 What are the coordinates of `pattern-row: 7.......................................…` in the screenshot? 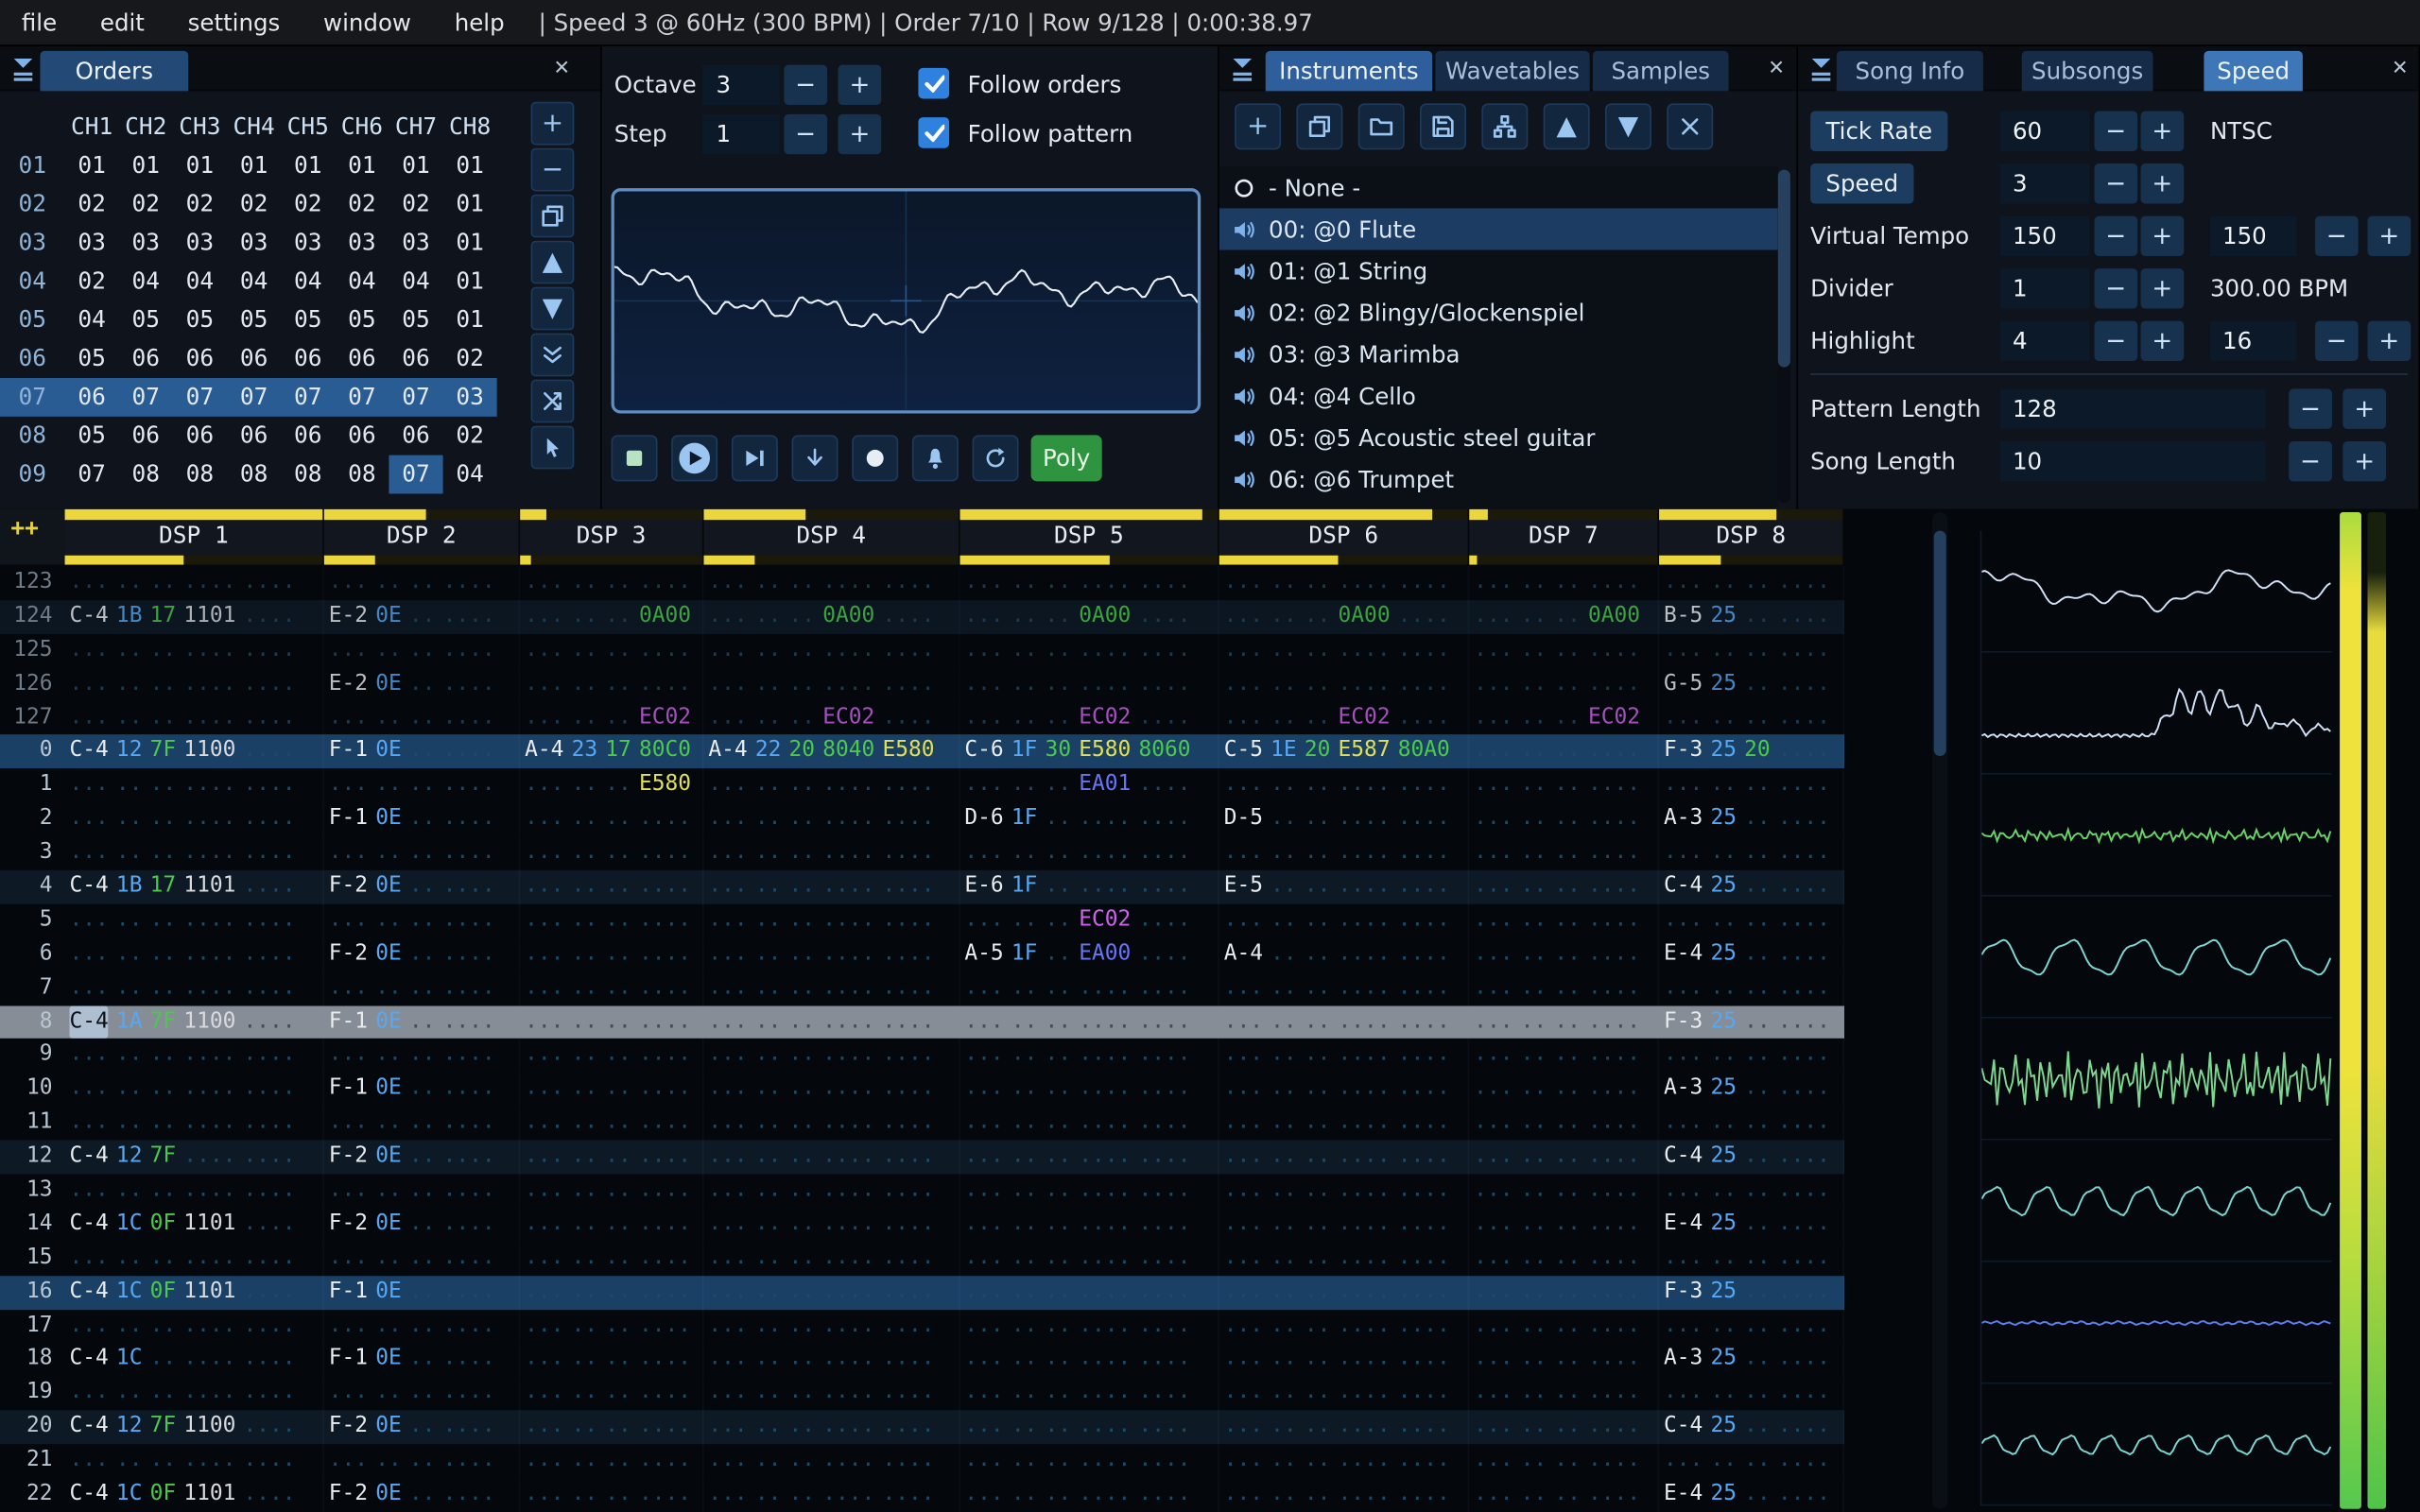 It's located at (922, 988).